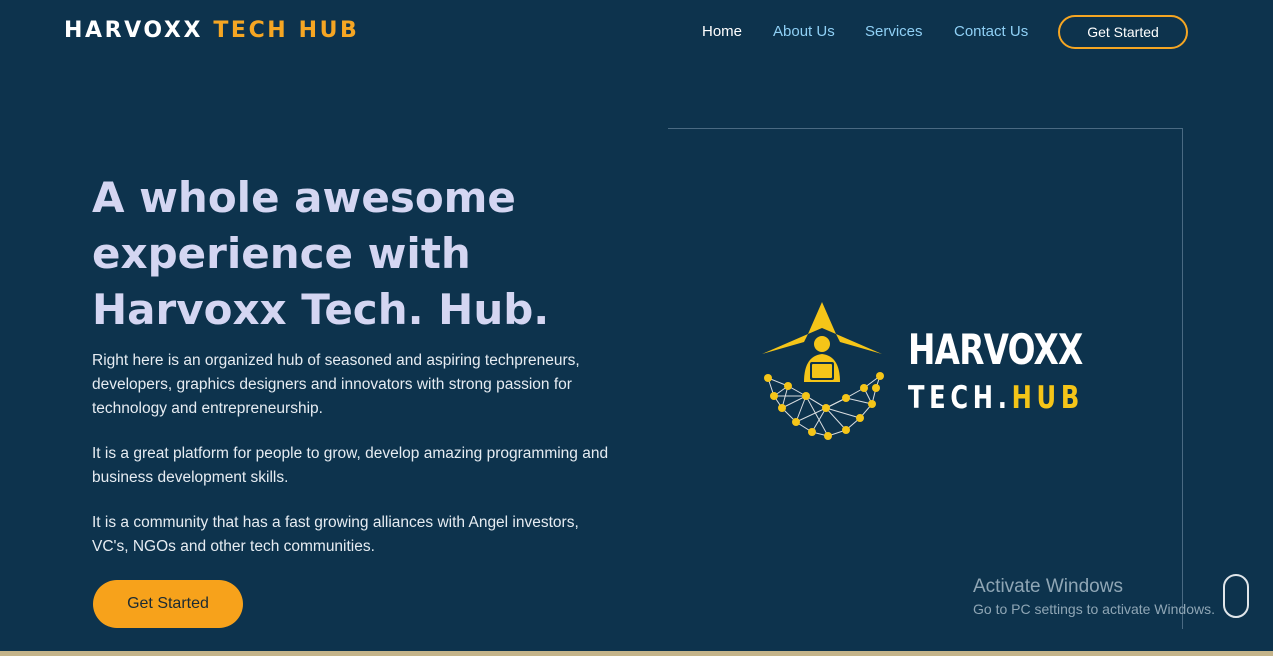  What do you see at coordinates (134, 30) in the screenshot?
I see `brand-name-part1: HARVOXX` at bounding box center [134, 30].